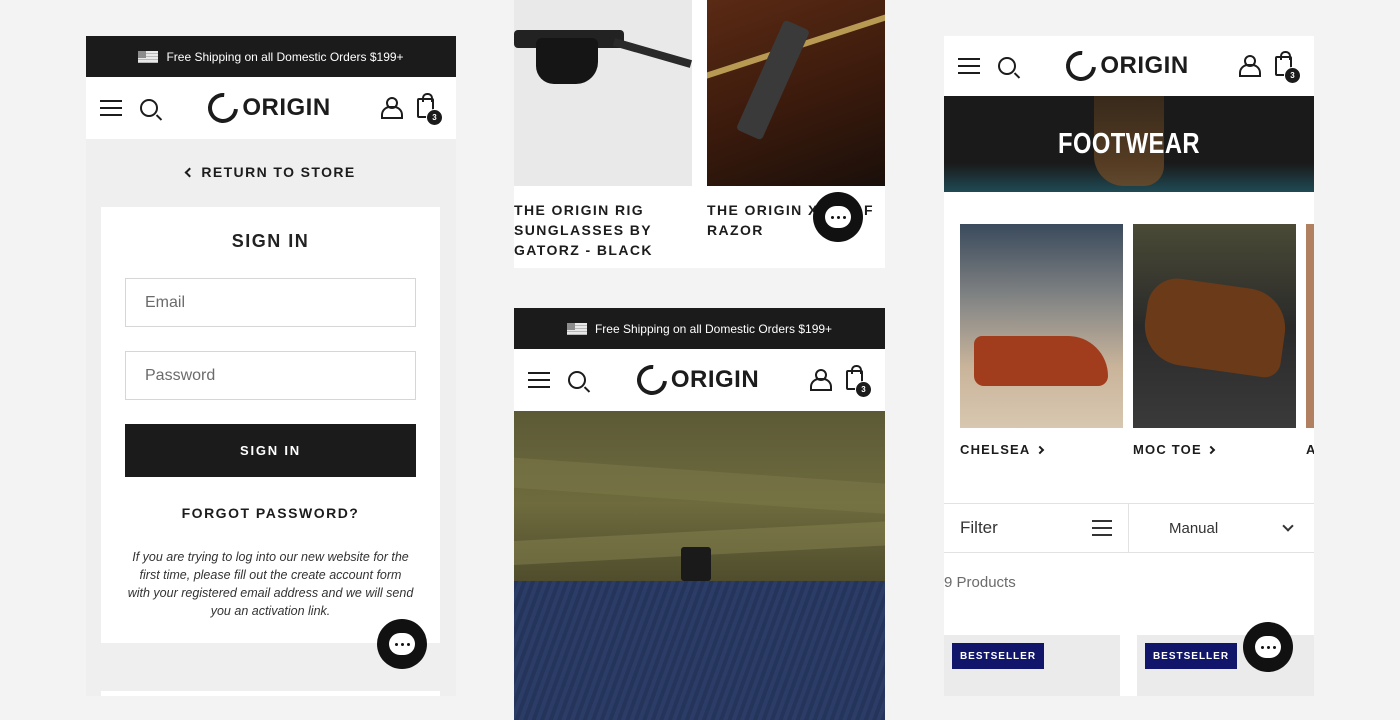 The width and height of the screenshot is (1400, 720). I want to click on product-card: THE ORIGIN XF RAZOR, so click(796, 134).